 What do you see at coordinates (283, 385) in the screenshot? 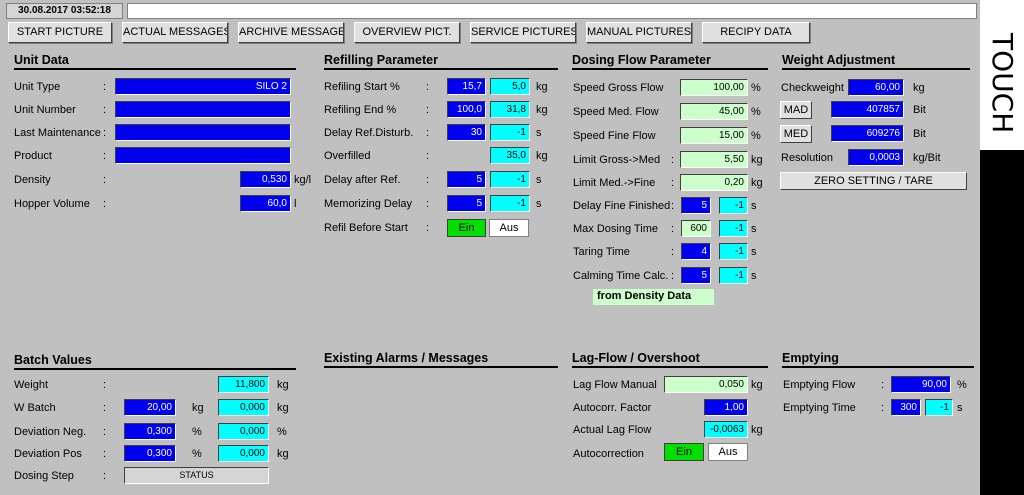
I see `weight-unit: kg` at bounding box center [283, 385].